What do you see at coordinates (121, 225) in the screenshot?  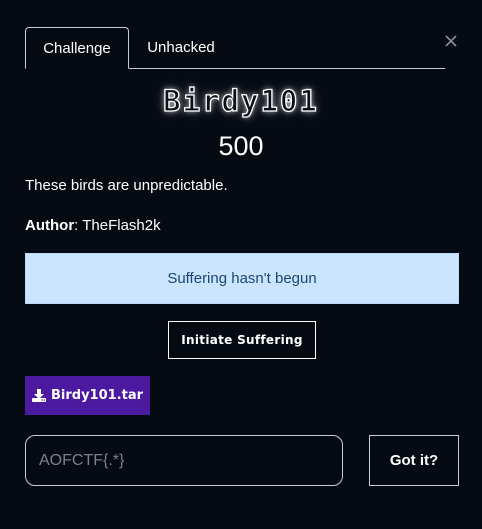 I see `author-name: TheFlash2k` at bounding box center [121, 225].